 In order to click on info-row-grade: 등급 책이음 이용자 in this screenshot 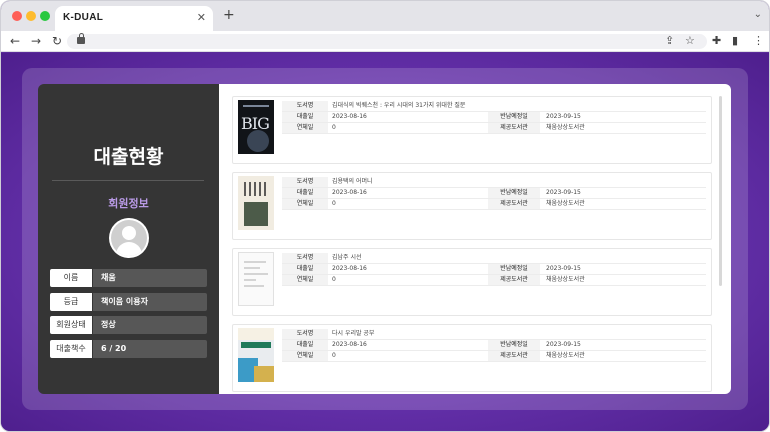, I will do `click(128, 302)`.